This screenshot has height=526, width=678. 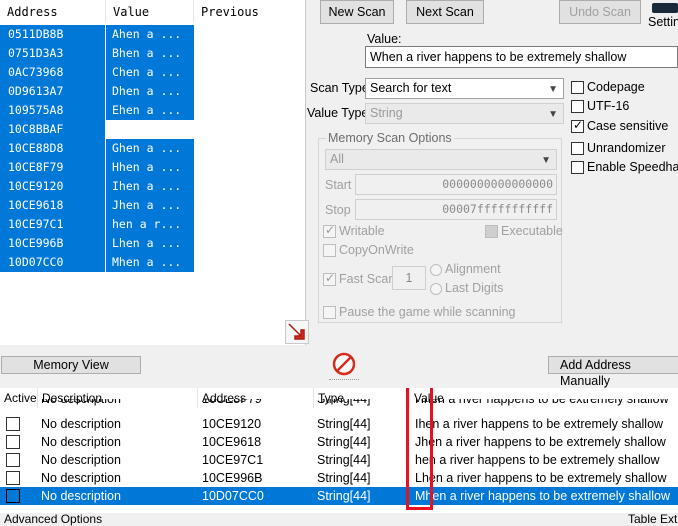 I want to click on fast-scan-label: Fast Scan, so click(x=367, y=279).